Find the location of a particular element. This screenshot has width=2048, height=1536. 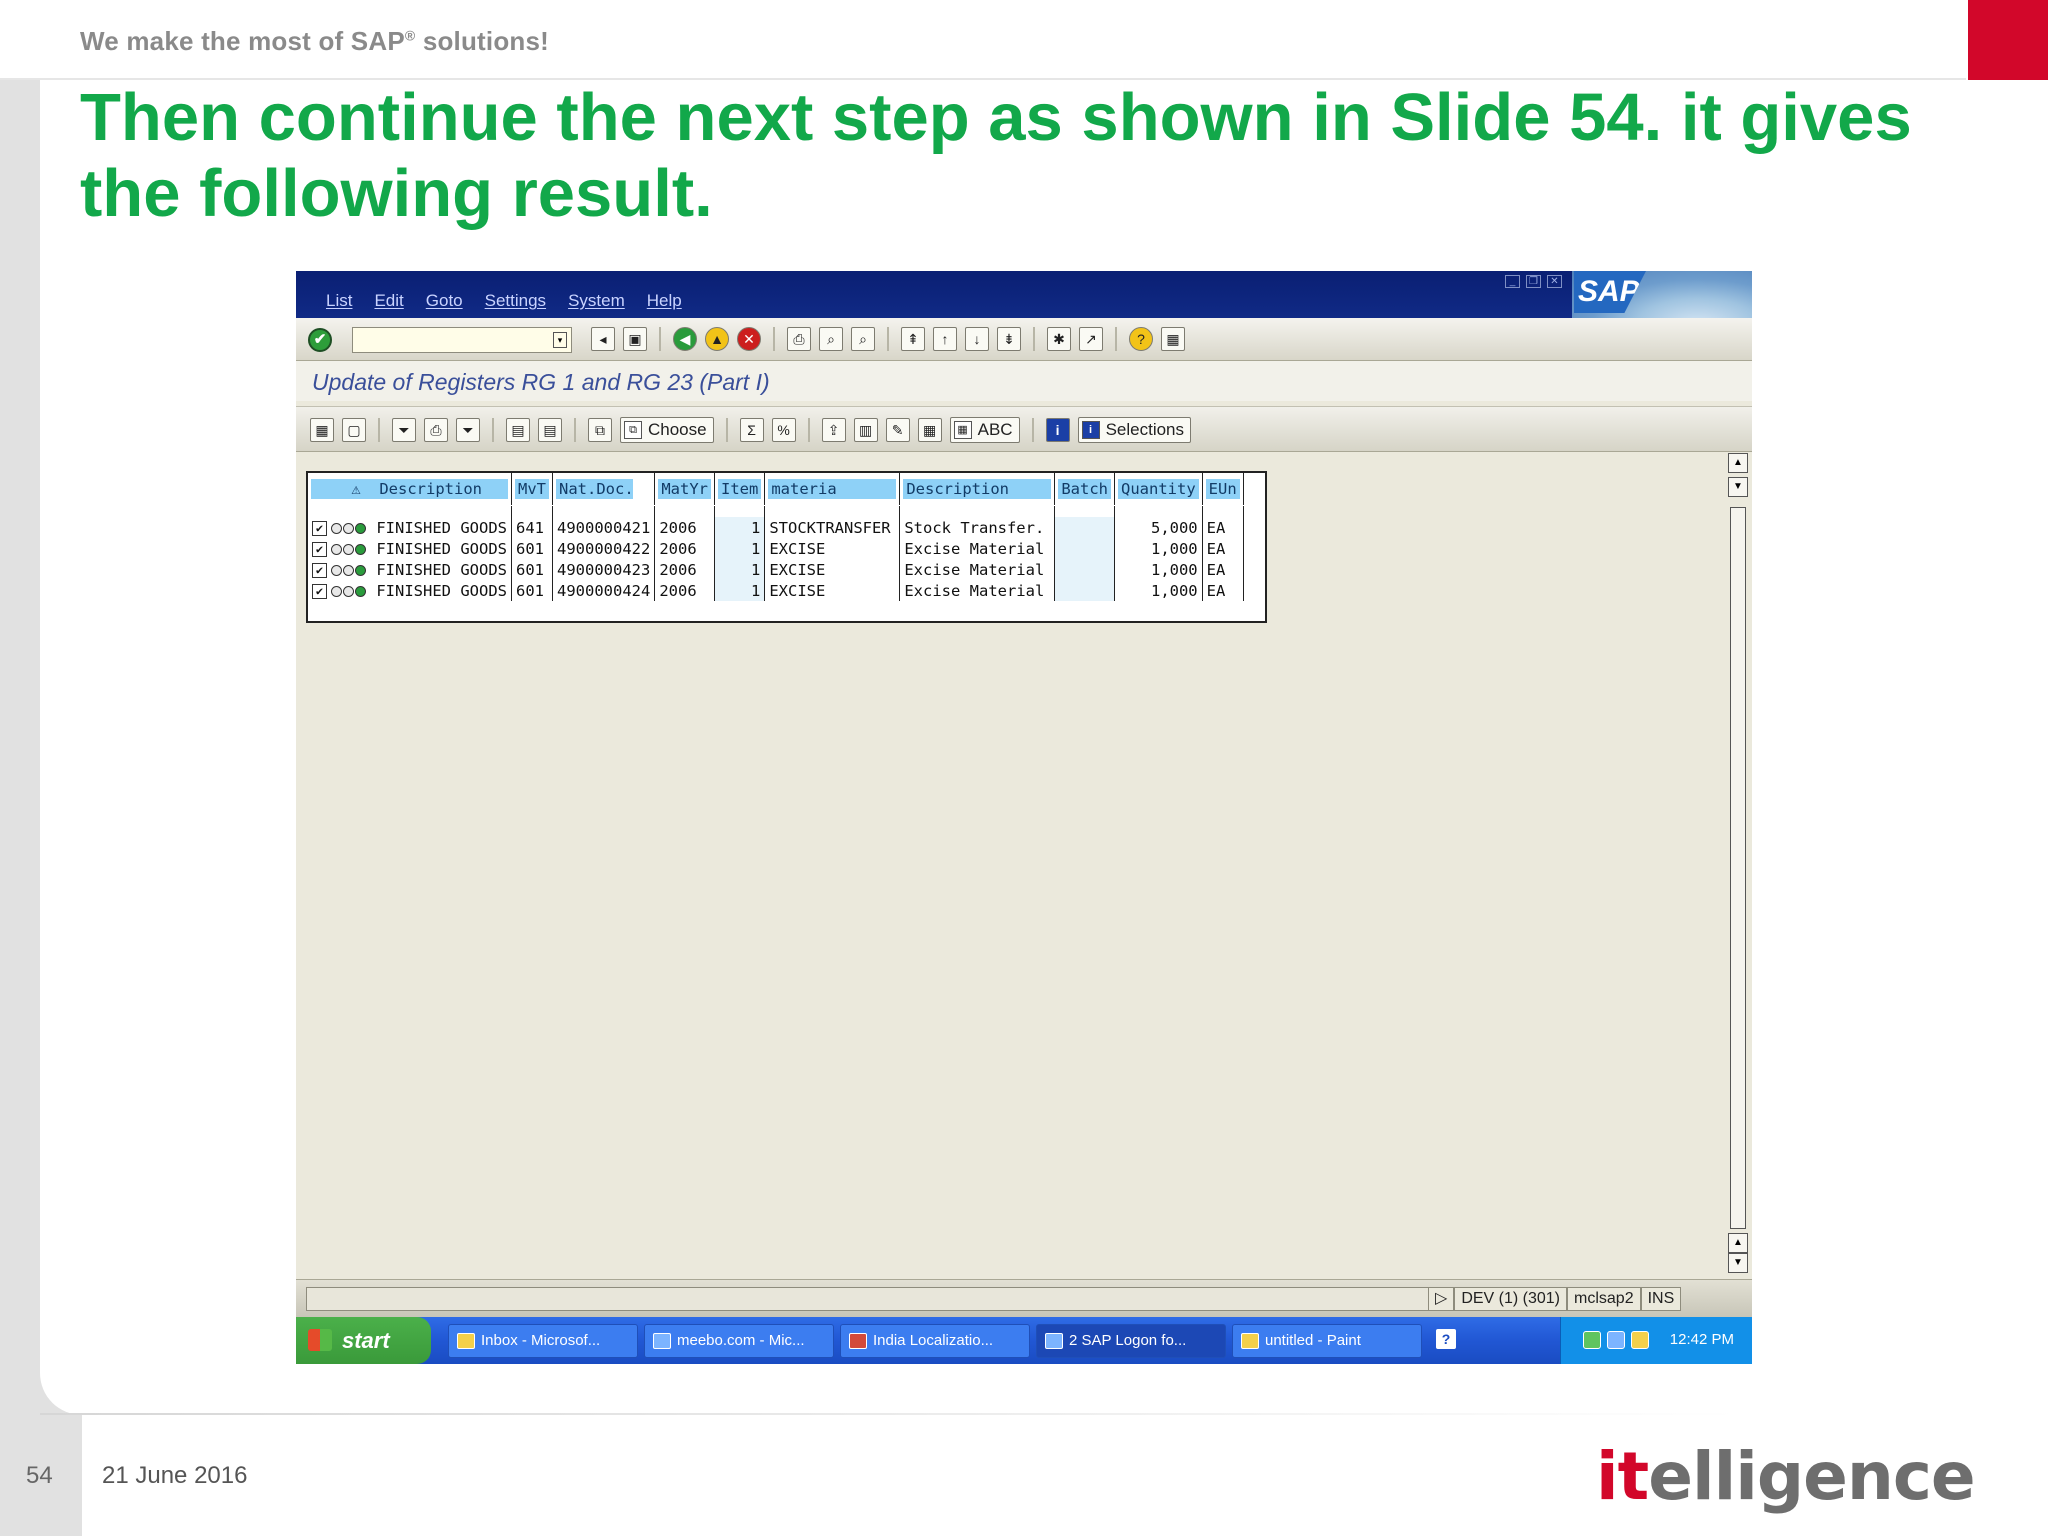

window-controls: _ ❐ ✕ is located at coordinates (1533, 281).